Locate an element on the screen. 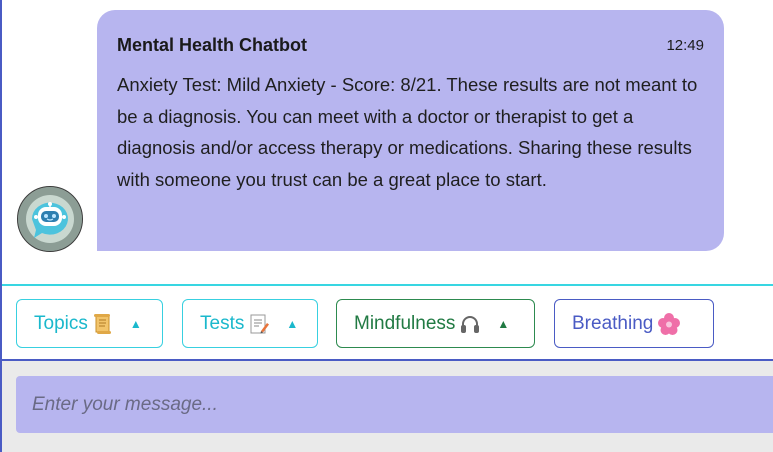 This screenshot has width=773, height=452. tests-dropdown-button: Tests ▲ is located at coordinates (250, 323).